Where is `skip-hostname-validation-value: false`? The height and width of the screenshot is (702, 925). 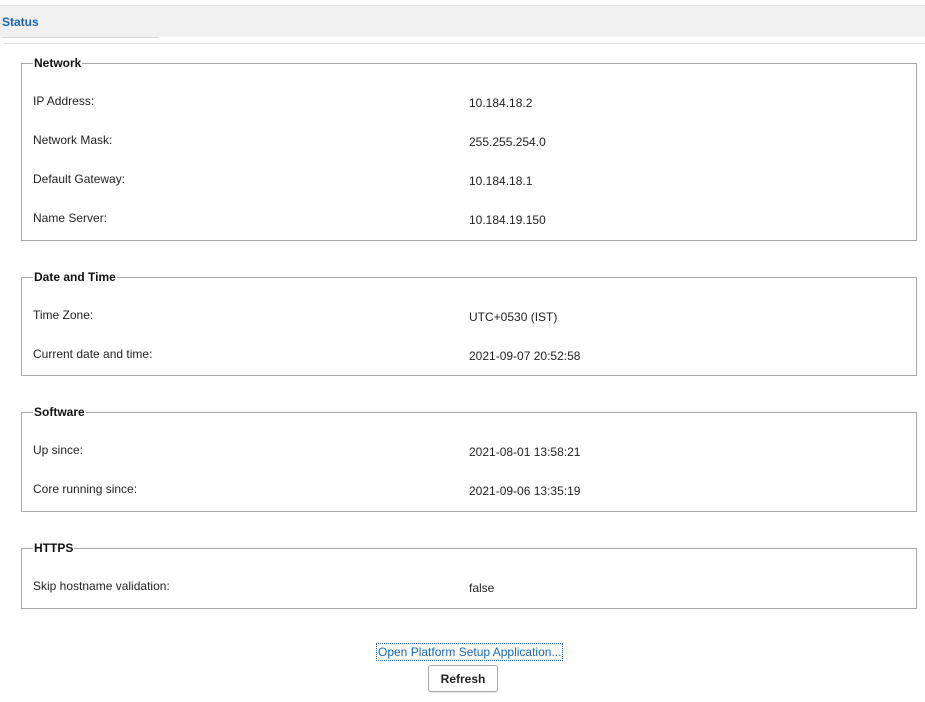 skip-hostname-validation-value: false is located at coordinates (482, 588).